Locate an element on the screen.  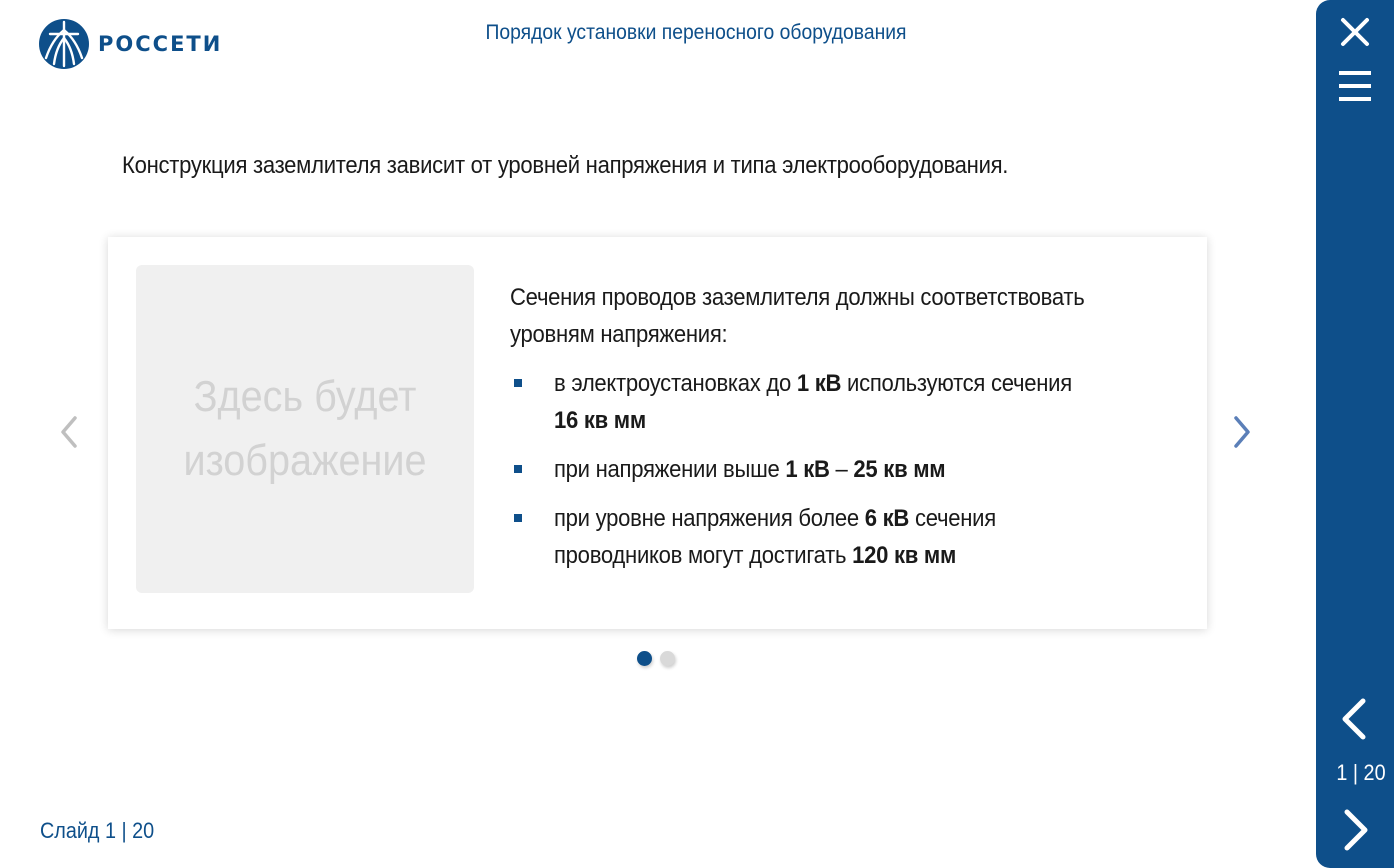
prev-slide-button is located at coordinates (1355, 719).